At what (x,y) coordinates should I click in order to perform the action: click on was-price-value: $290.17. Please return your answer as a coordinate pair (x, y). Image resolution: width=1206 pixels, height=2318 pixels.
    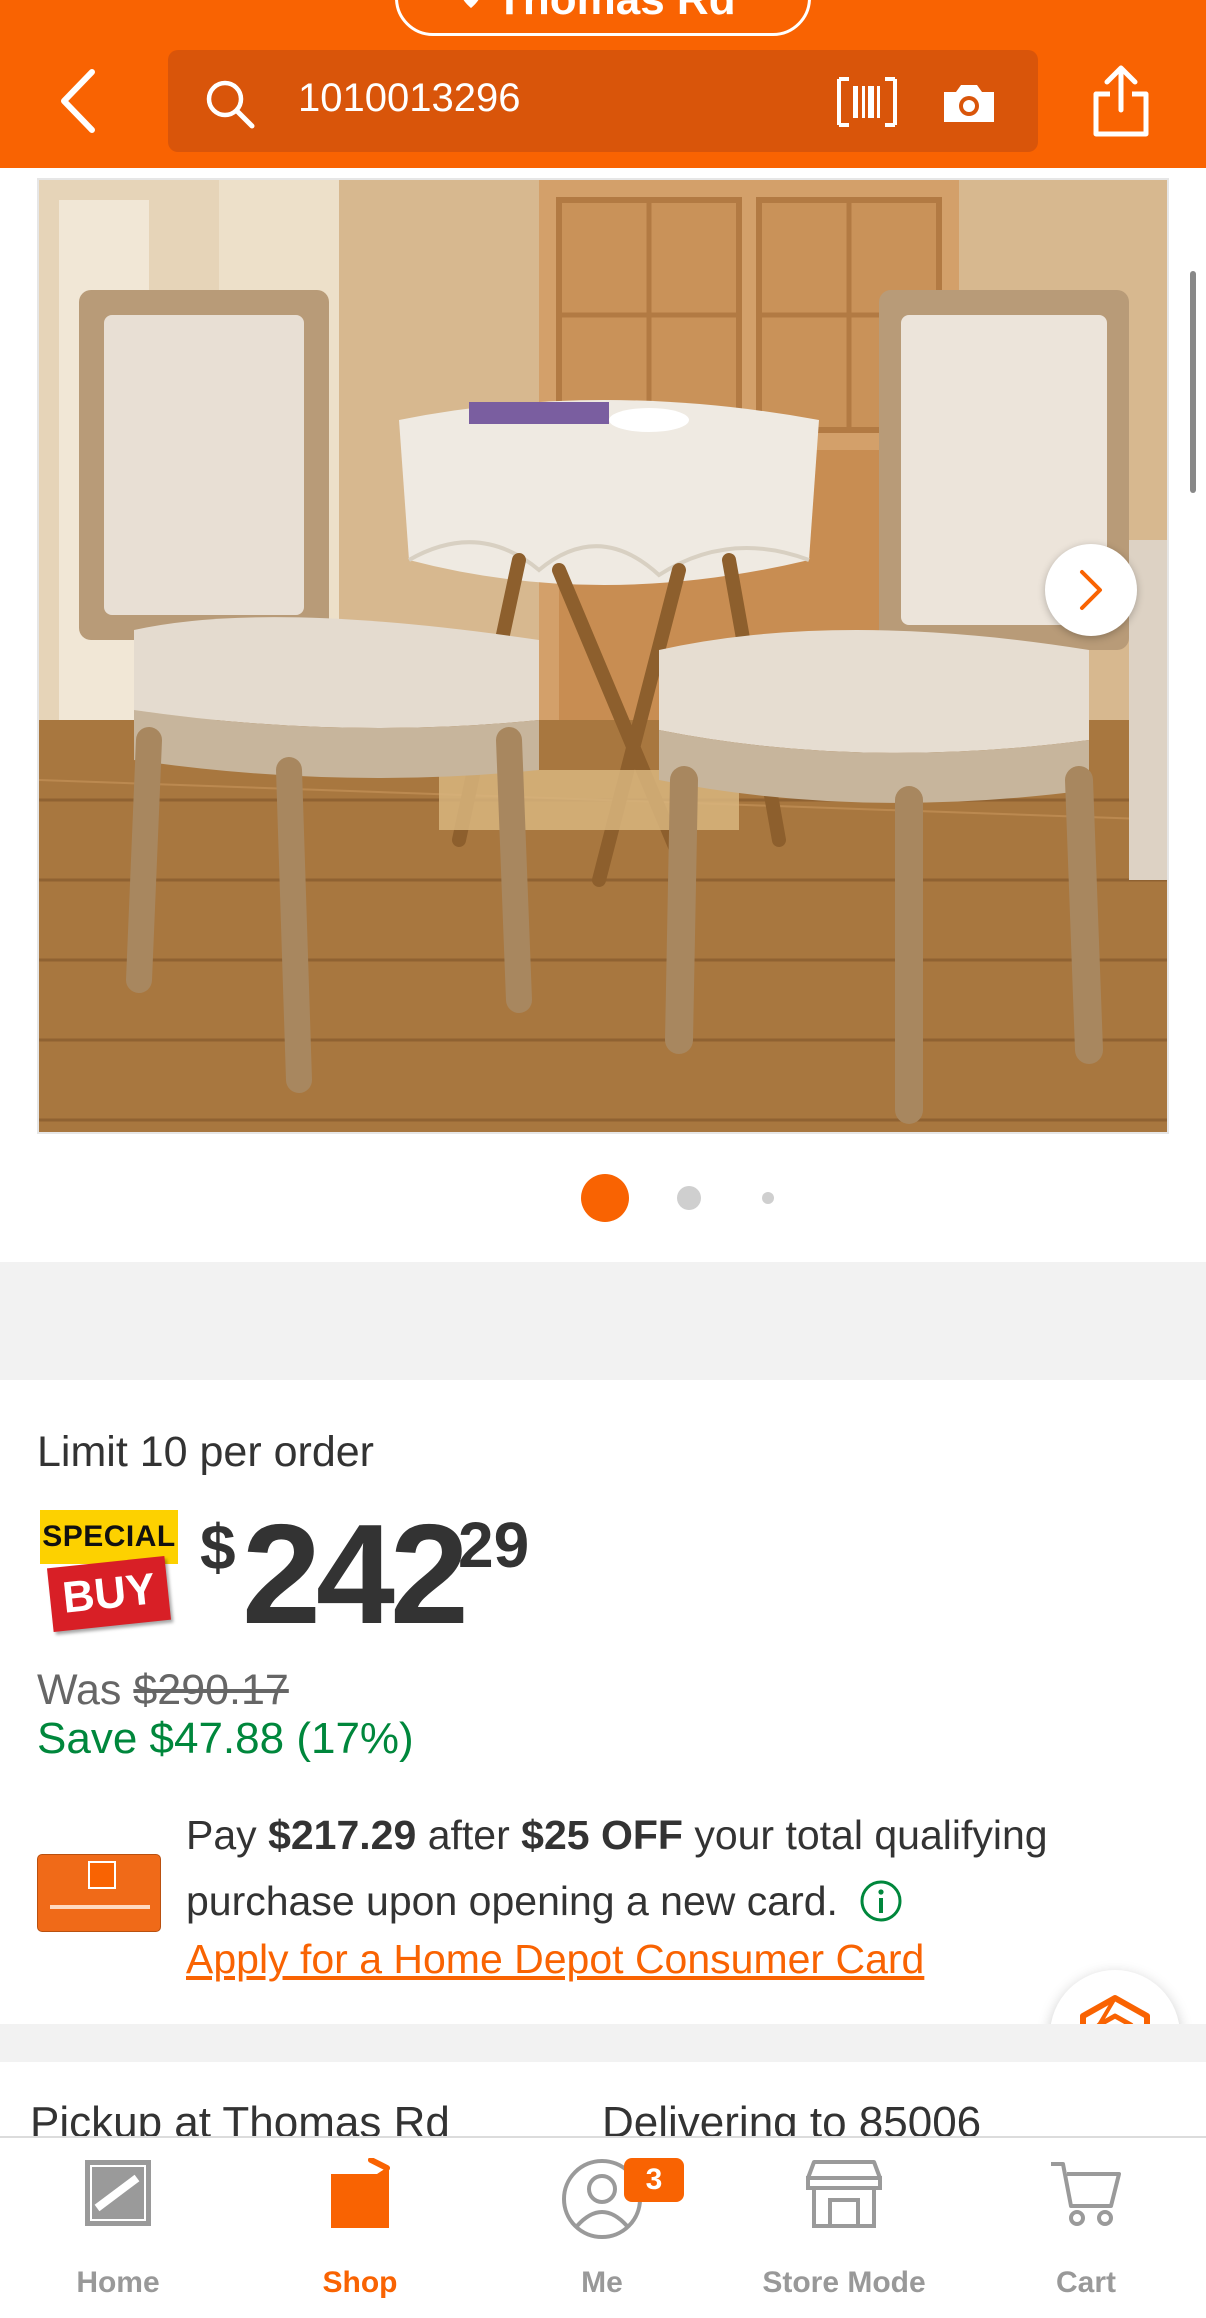
    Looking at the image, I should click on (211, 1690).